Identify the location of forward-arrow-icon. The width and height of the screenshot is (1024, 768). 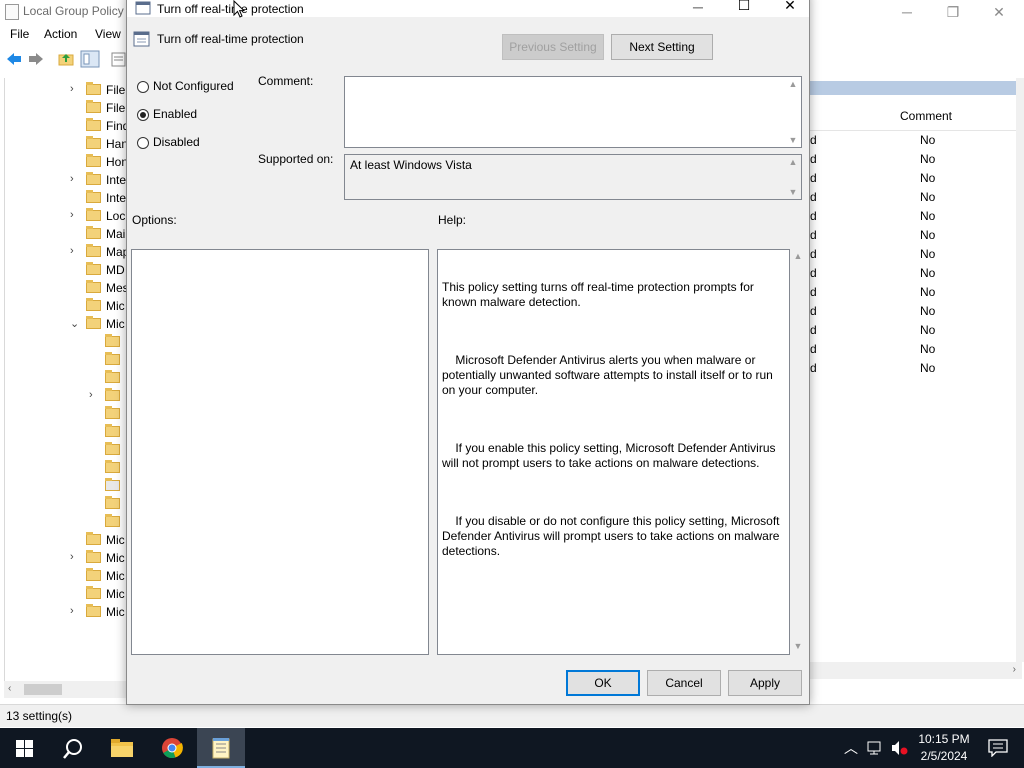
(36, 59).